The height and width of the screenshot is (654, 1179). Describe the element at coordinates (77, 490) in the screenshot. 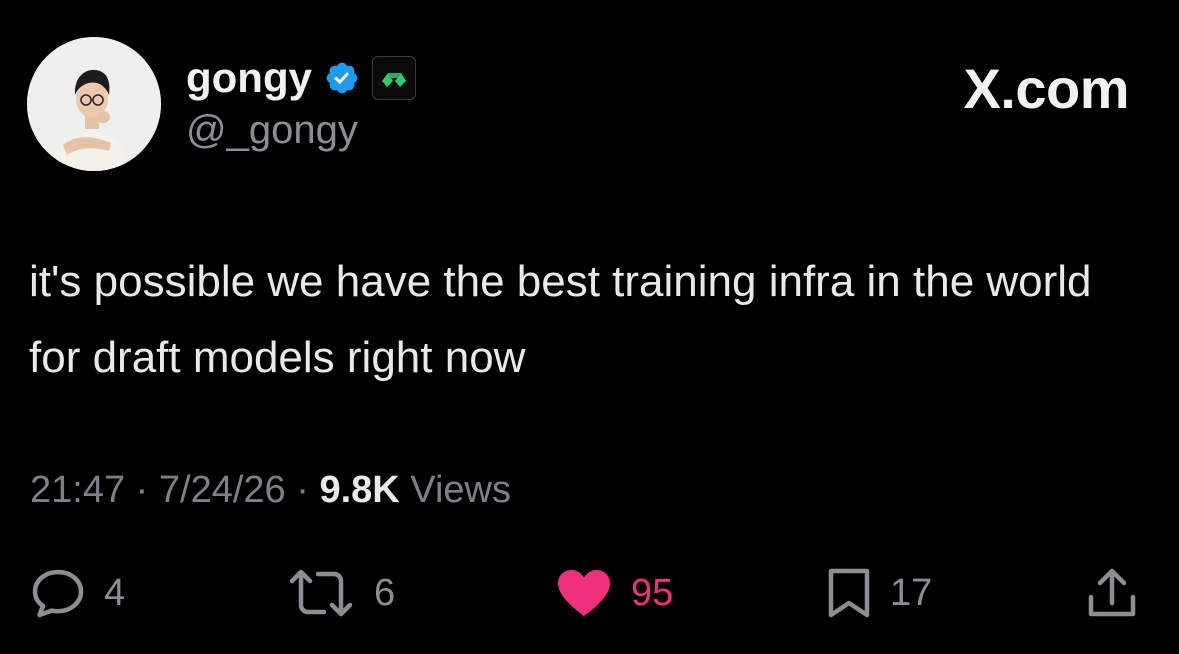

I see `tweet-time: 21:47` at that location.